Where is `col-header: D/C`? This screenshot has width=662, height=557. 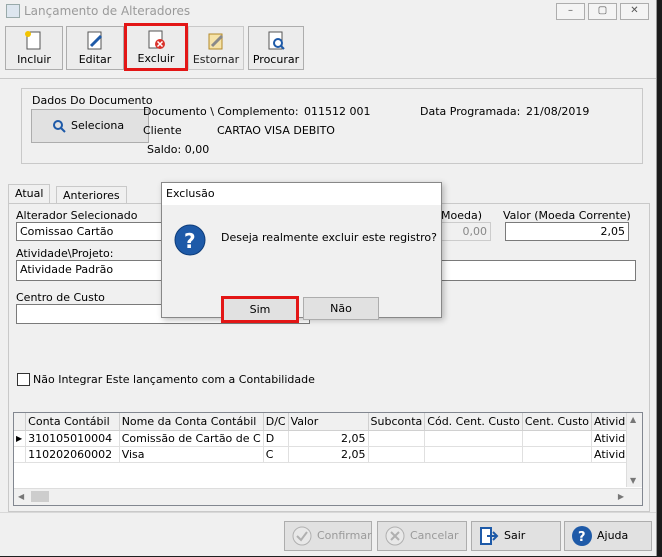
col-header: D/C is located at coordinates (276, 422).